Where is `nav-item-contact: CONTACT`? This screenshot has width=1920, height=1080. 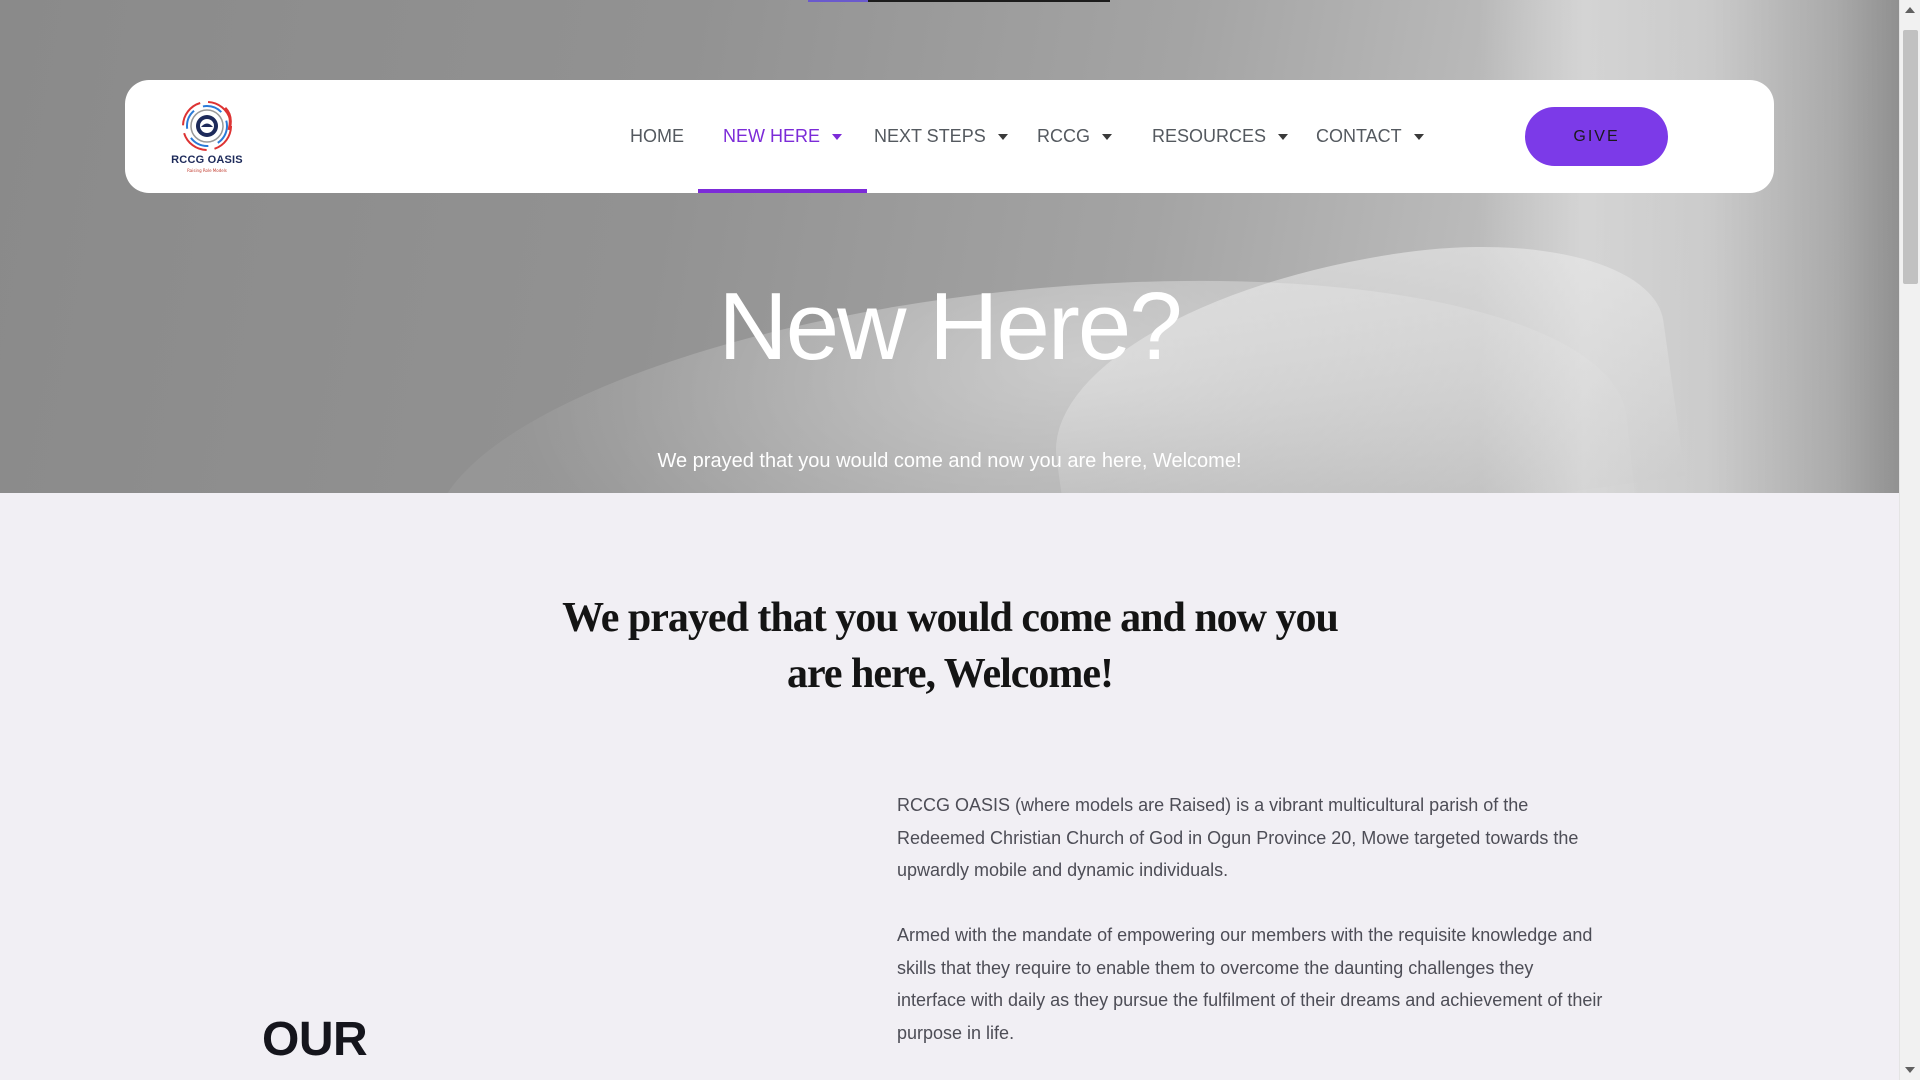
nav-item-contact: CONTACT is located at coordinates (1370, 136).